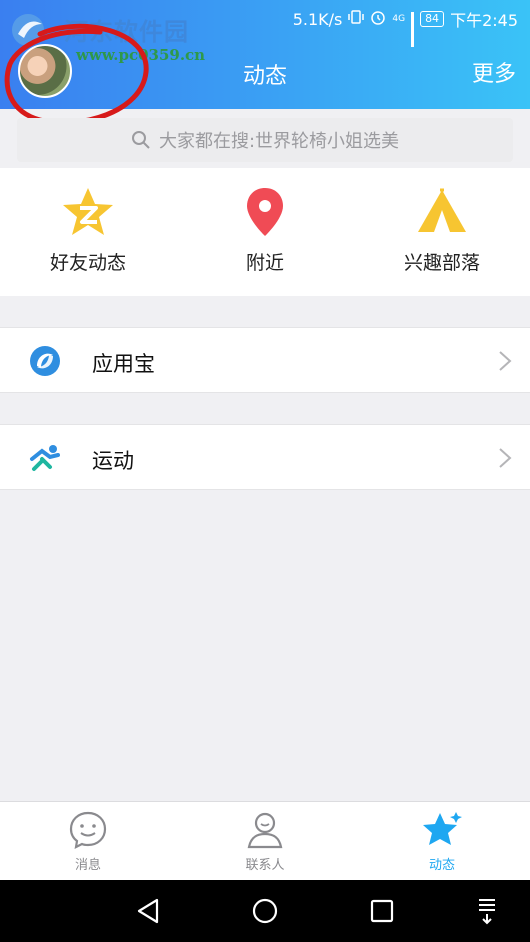 The image size is (530, 942). Describe the element at coordinates (413, 29) in the screenshot. I see `signal-icon` at that location.